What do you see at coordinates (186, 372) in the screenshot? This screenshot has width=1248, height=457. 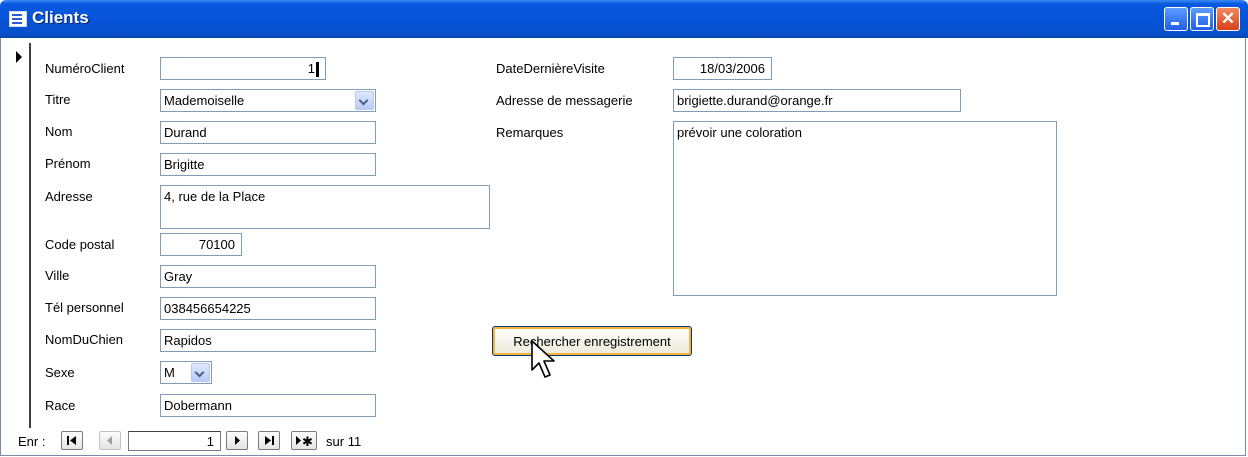 I see `sexe-combo: M` at bounding box center [186, 372].